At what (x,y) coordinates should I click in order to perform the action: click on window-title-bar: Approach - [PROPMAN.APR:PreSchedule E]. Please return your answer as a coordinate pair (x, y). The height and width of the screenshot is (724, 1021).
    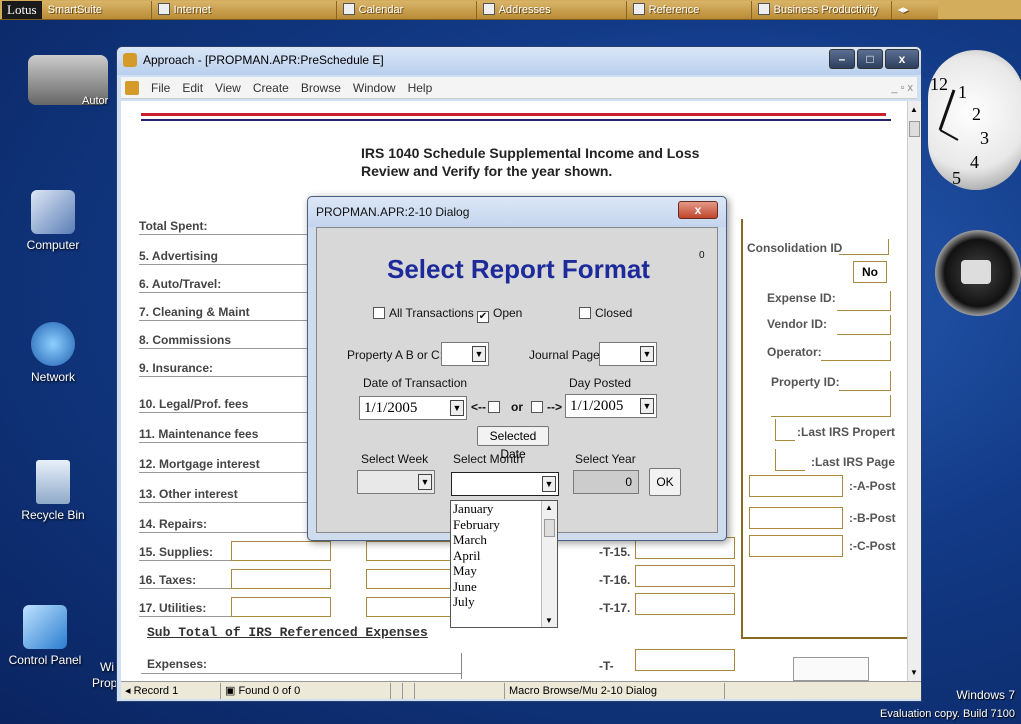
    Looking at the image, I should click on (519, 61).